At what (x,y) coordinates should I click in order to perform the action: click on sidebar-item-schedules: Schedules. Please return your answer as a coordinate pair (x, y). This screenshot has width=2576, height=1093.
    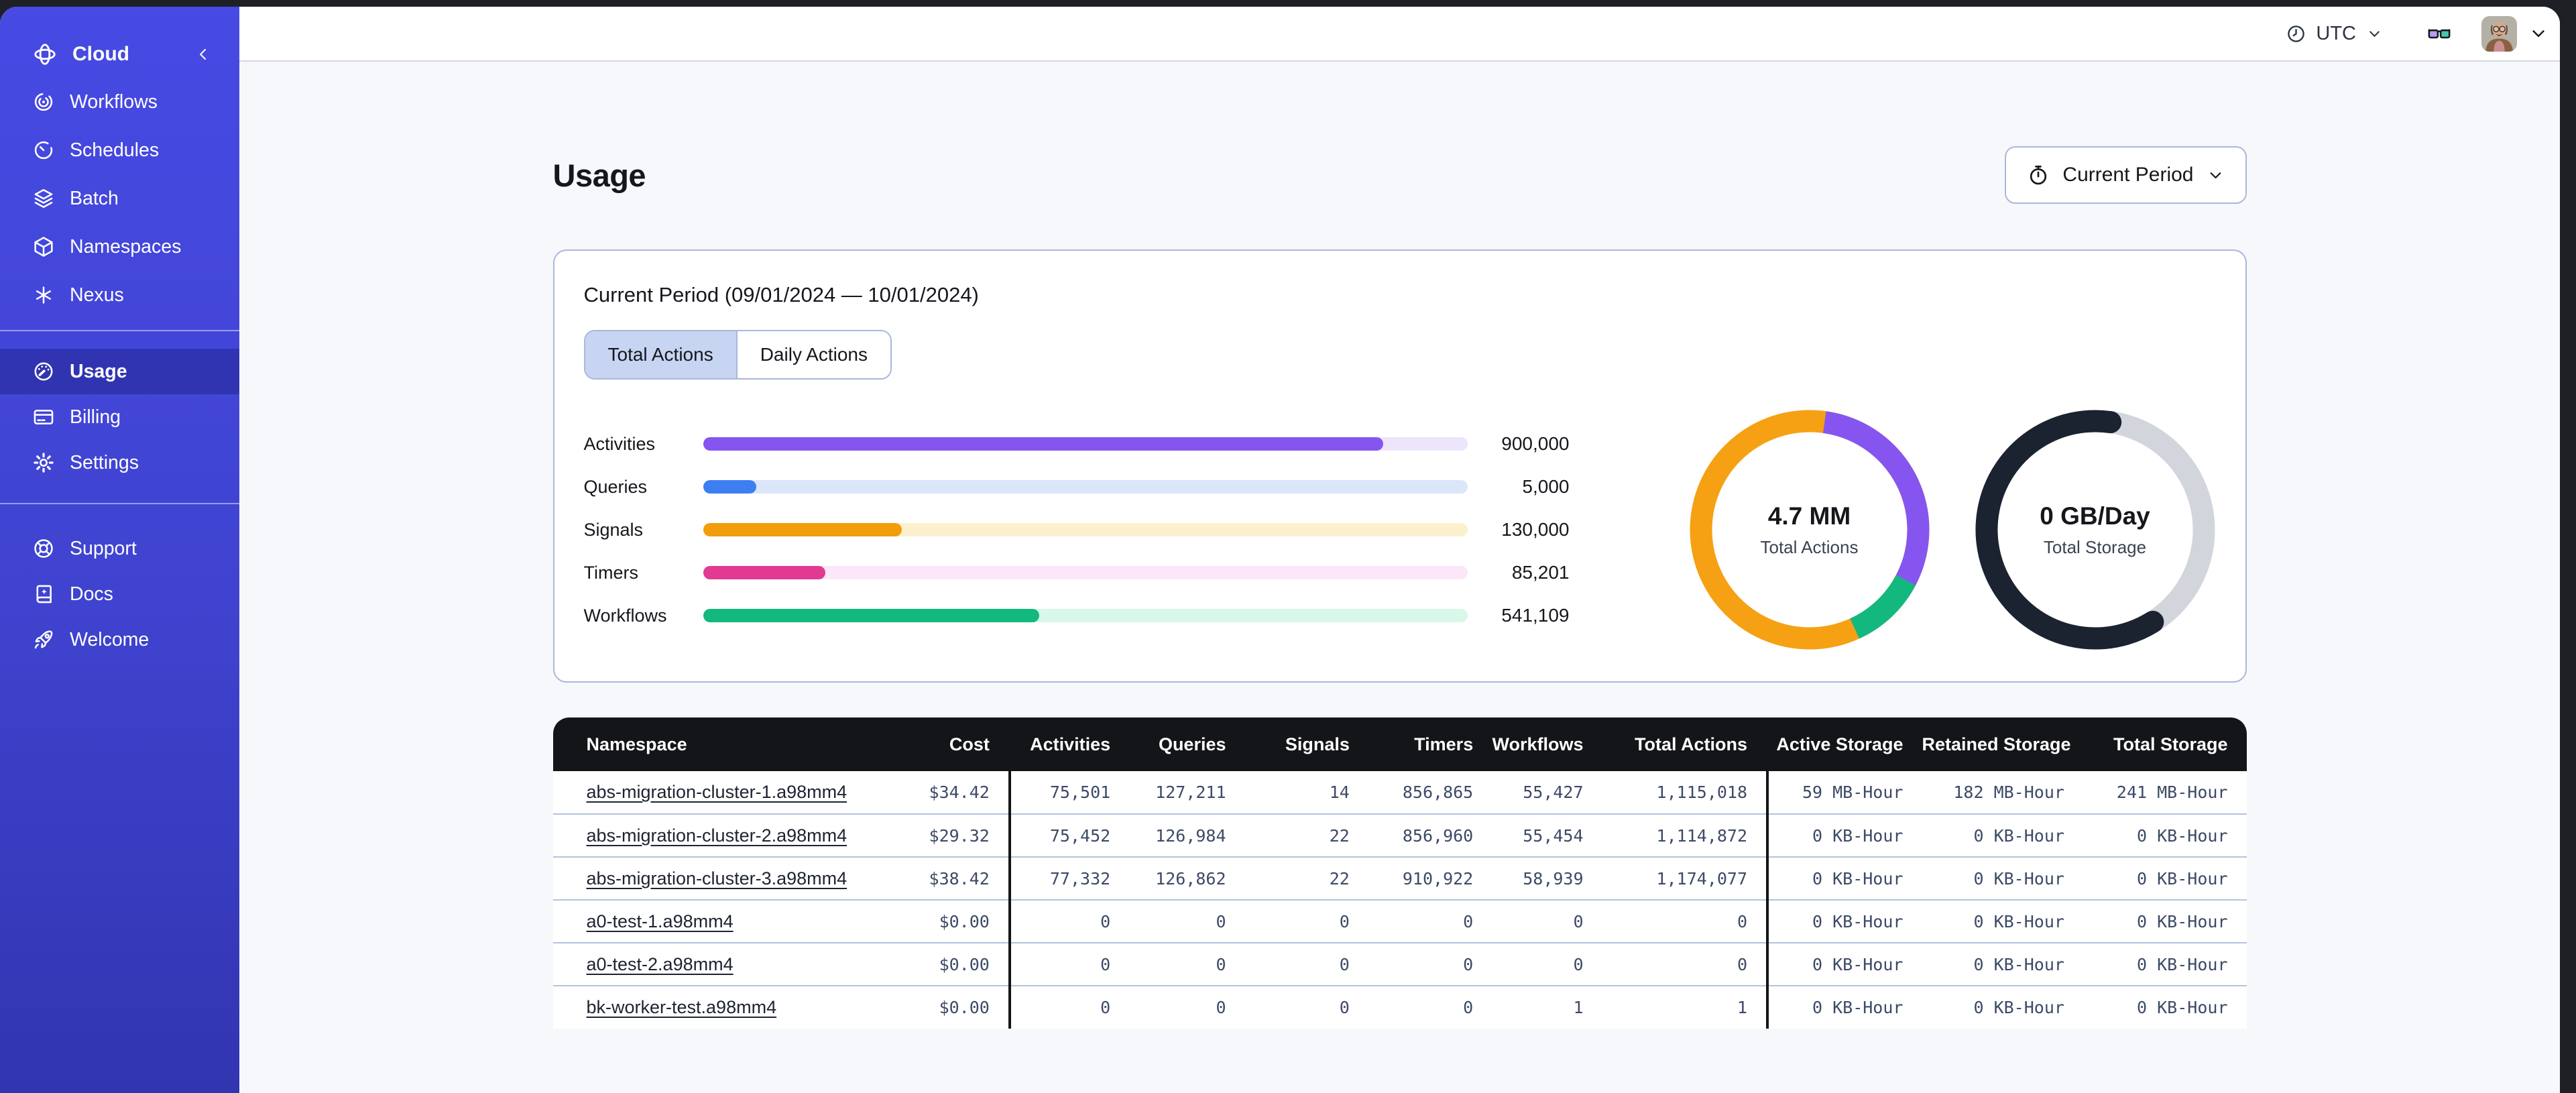
    Looking at the image, I should click on (119, 150).